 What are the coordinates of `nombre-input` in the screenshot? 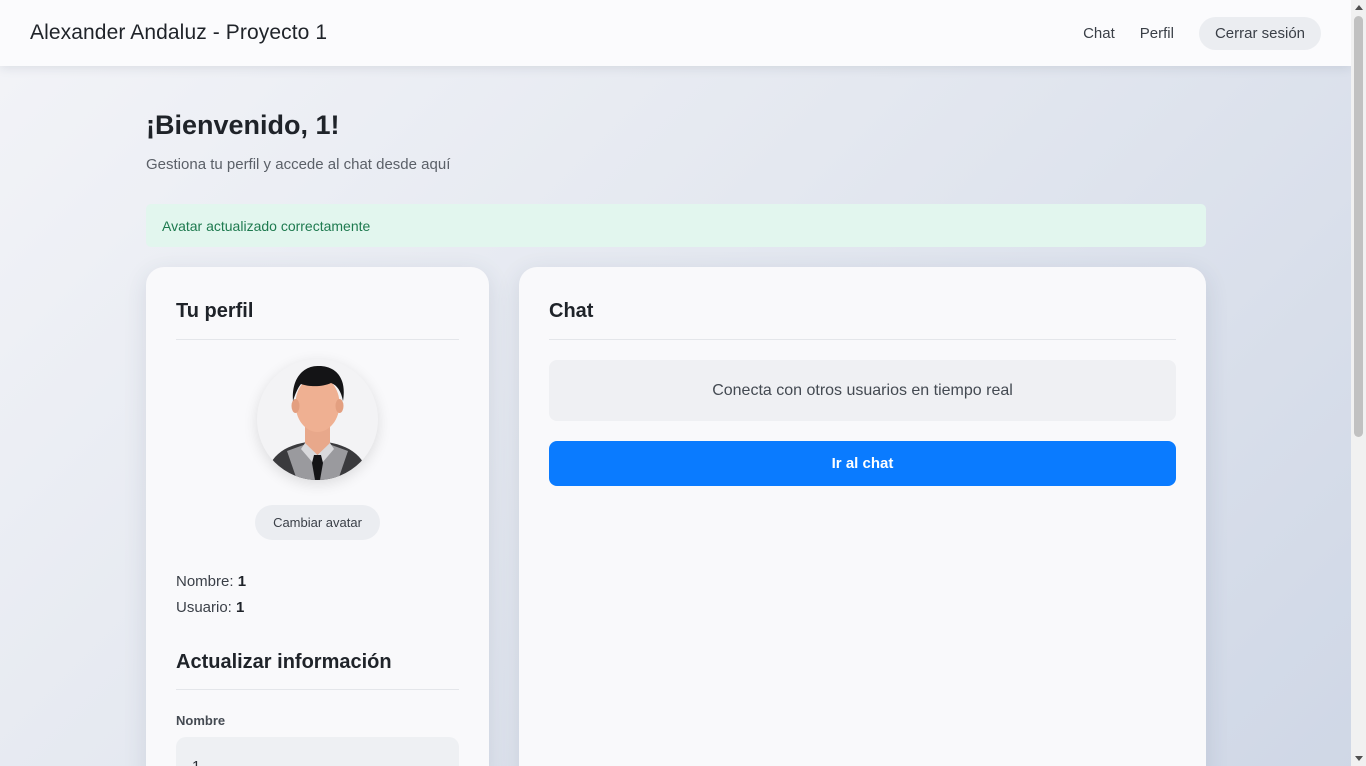 It's located at (317, 751).